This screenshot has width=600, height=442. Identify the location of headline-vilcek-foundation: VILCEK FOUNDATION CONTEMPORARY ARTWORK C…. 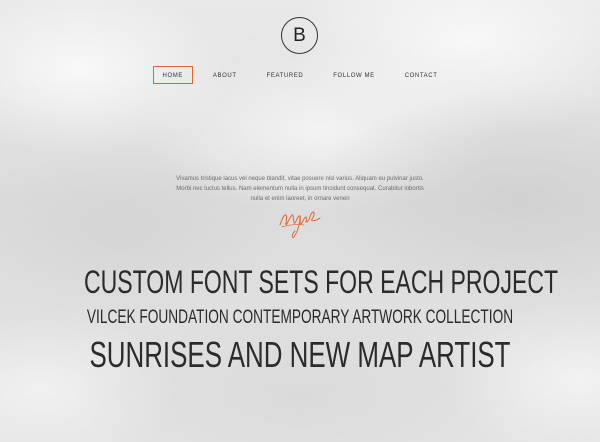
(300, 317).